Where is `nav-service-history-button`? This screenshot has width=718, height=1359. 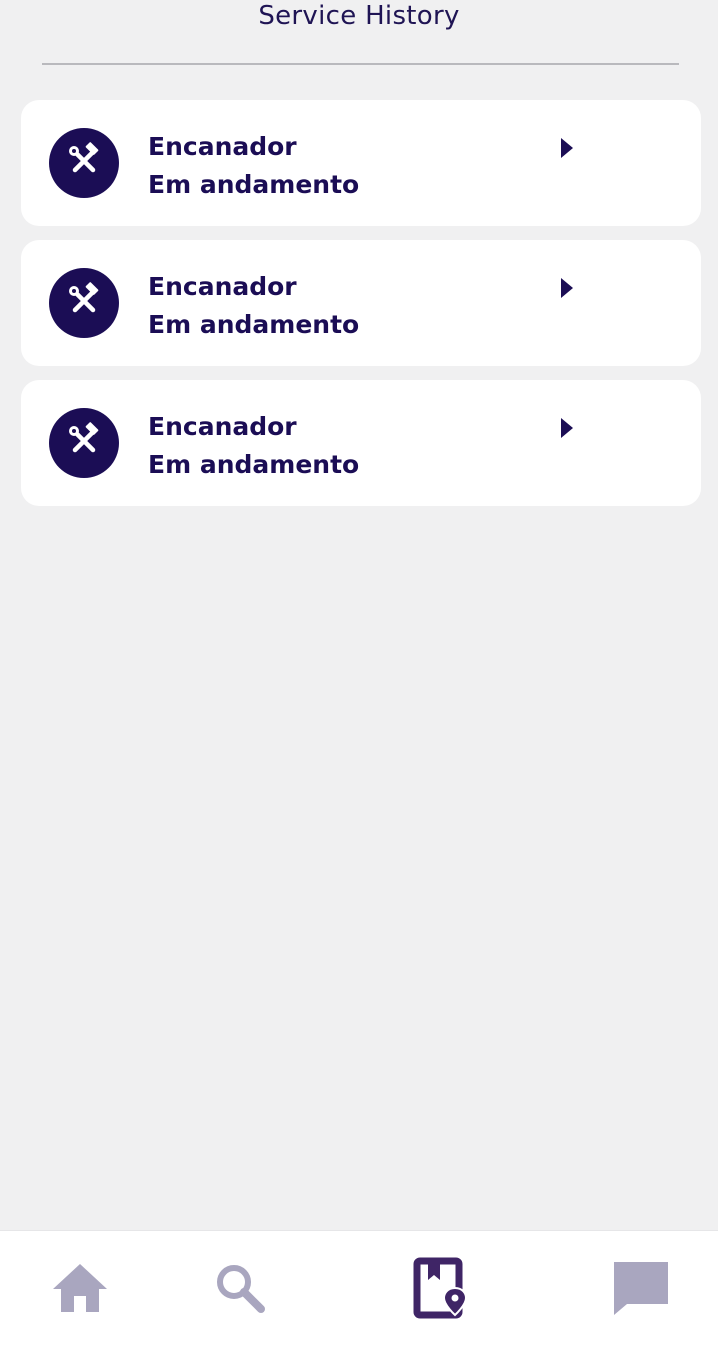
nav-service-history-button is located at coordinates (442, 1295).